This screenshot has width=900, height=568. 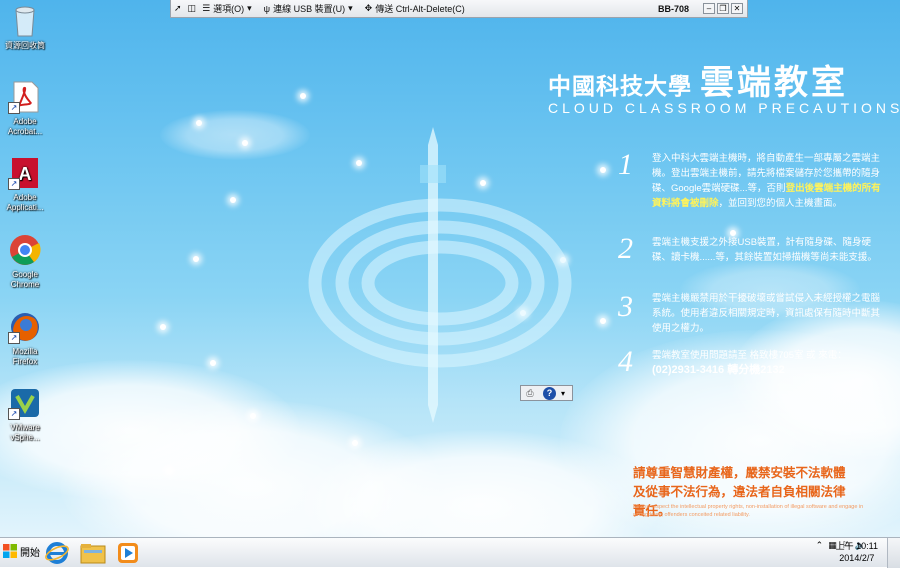 I want to click on machine-name: BB-708, so click(x=673, y=8).